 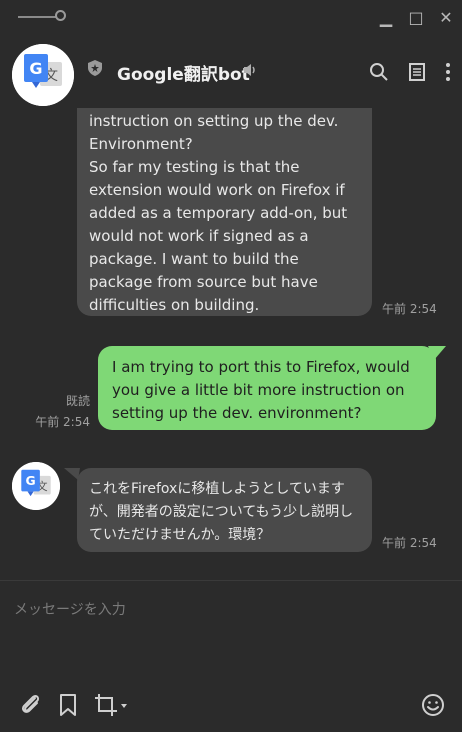 What do you see at coordinates (68, 705) in the screenshot?
I see `bookmark-icon` at bounding box center [68, 705].